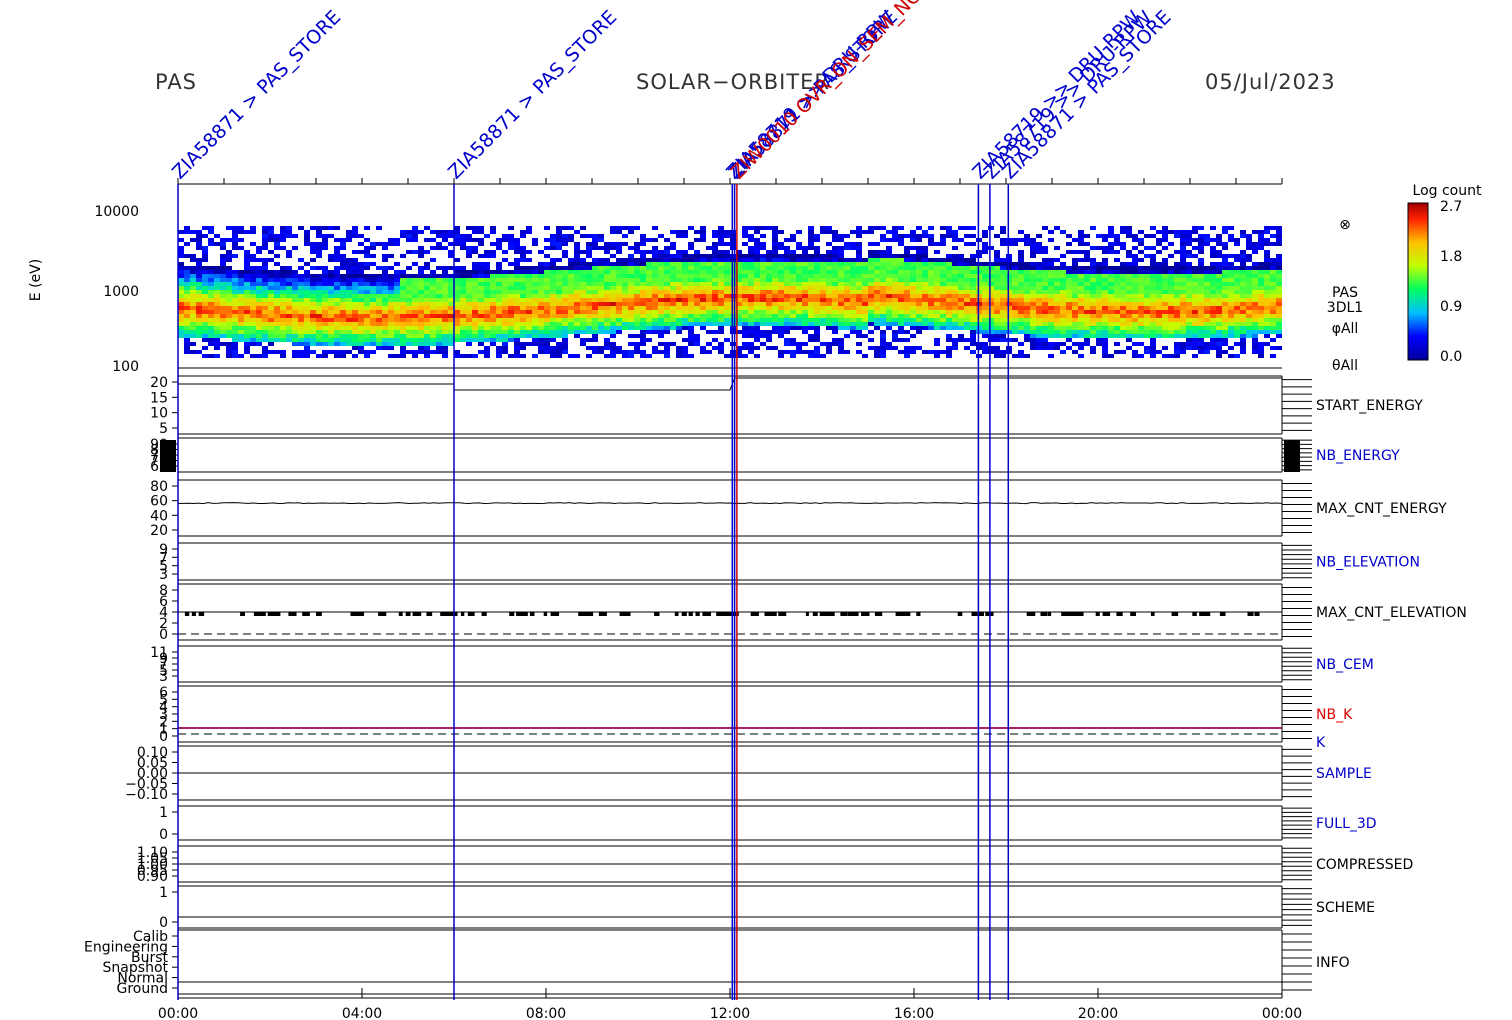 The width and height of the screenshot is (1512, 1020). I want to click on panel-nb-k: 6543210NB_K, so click(756, 715).